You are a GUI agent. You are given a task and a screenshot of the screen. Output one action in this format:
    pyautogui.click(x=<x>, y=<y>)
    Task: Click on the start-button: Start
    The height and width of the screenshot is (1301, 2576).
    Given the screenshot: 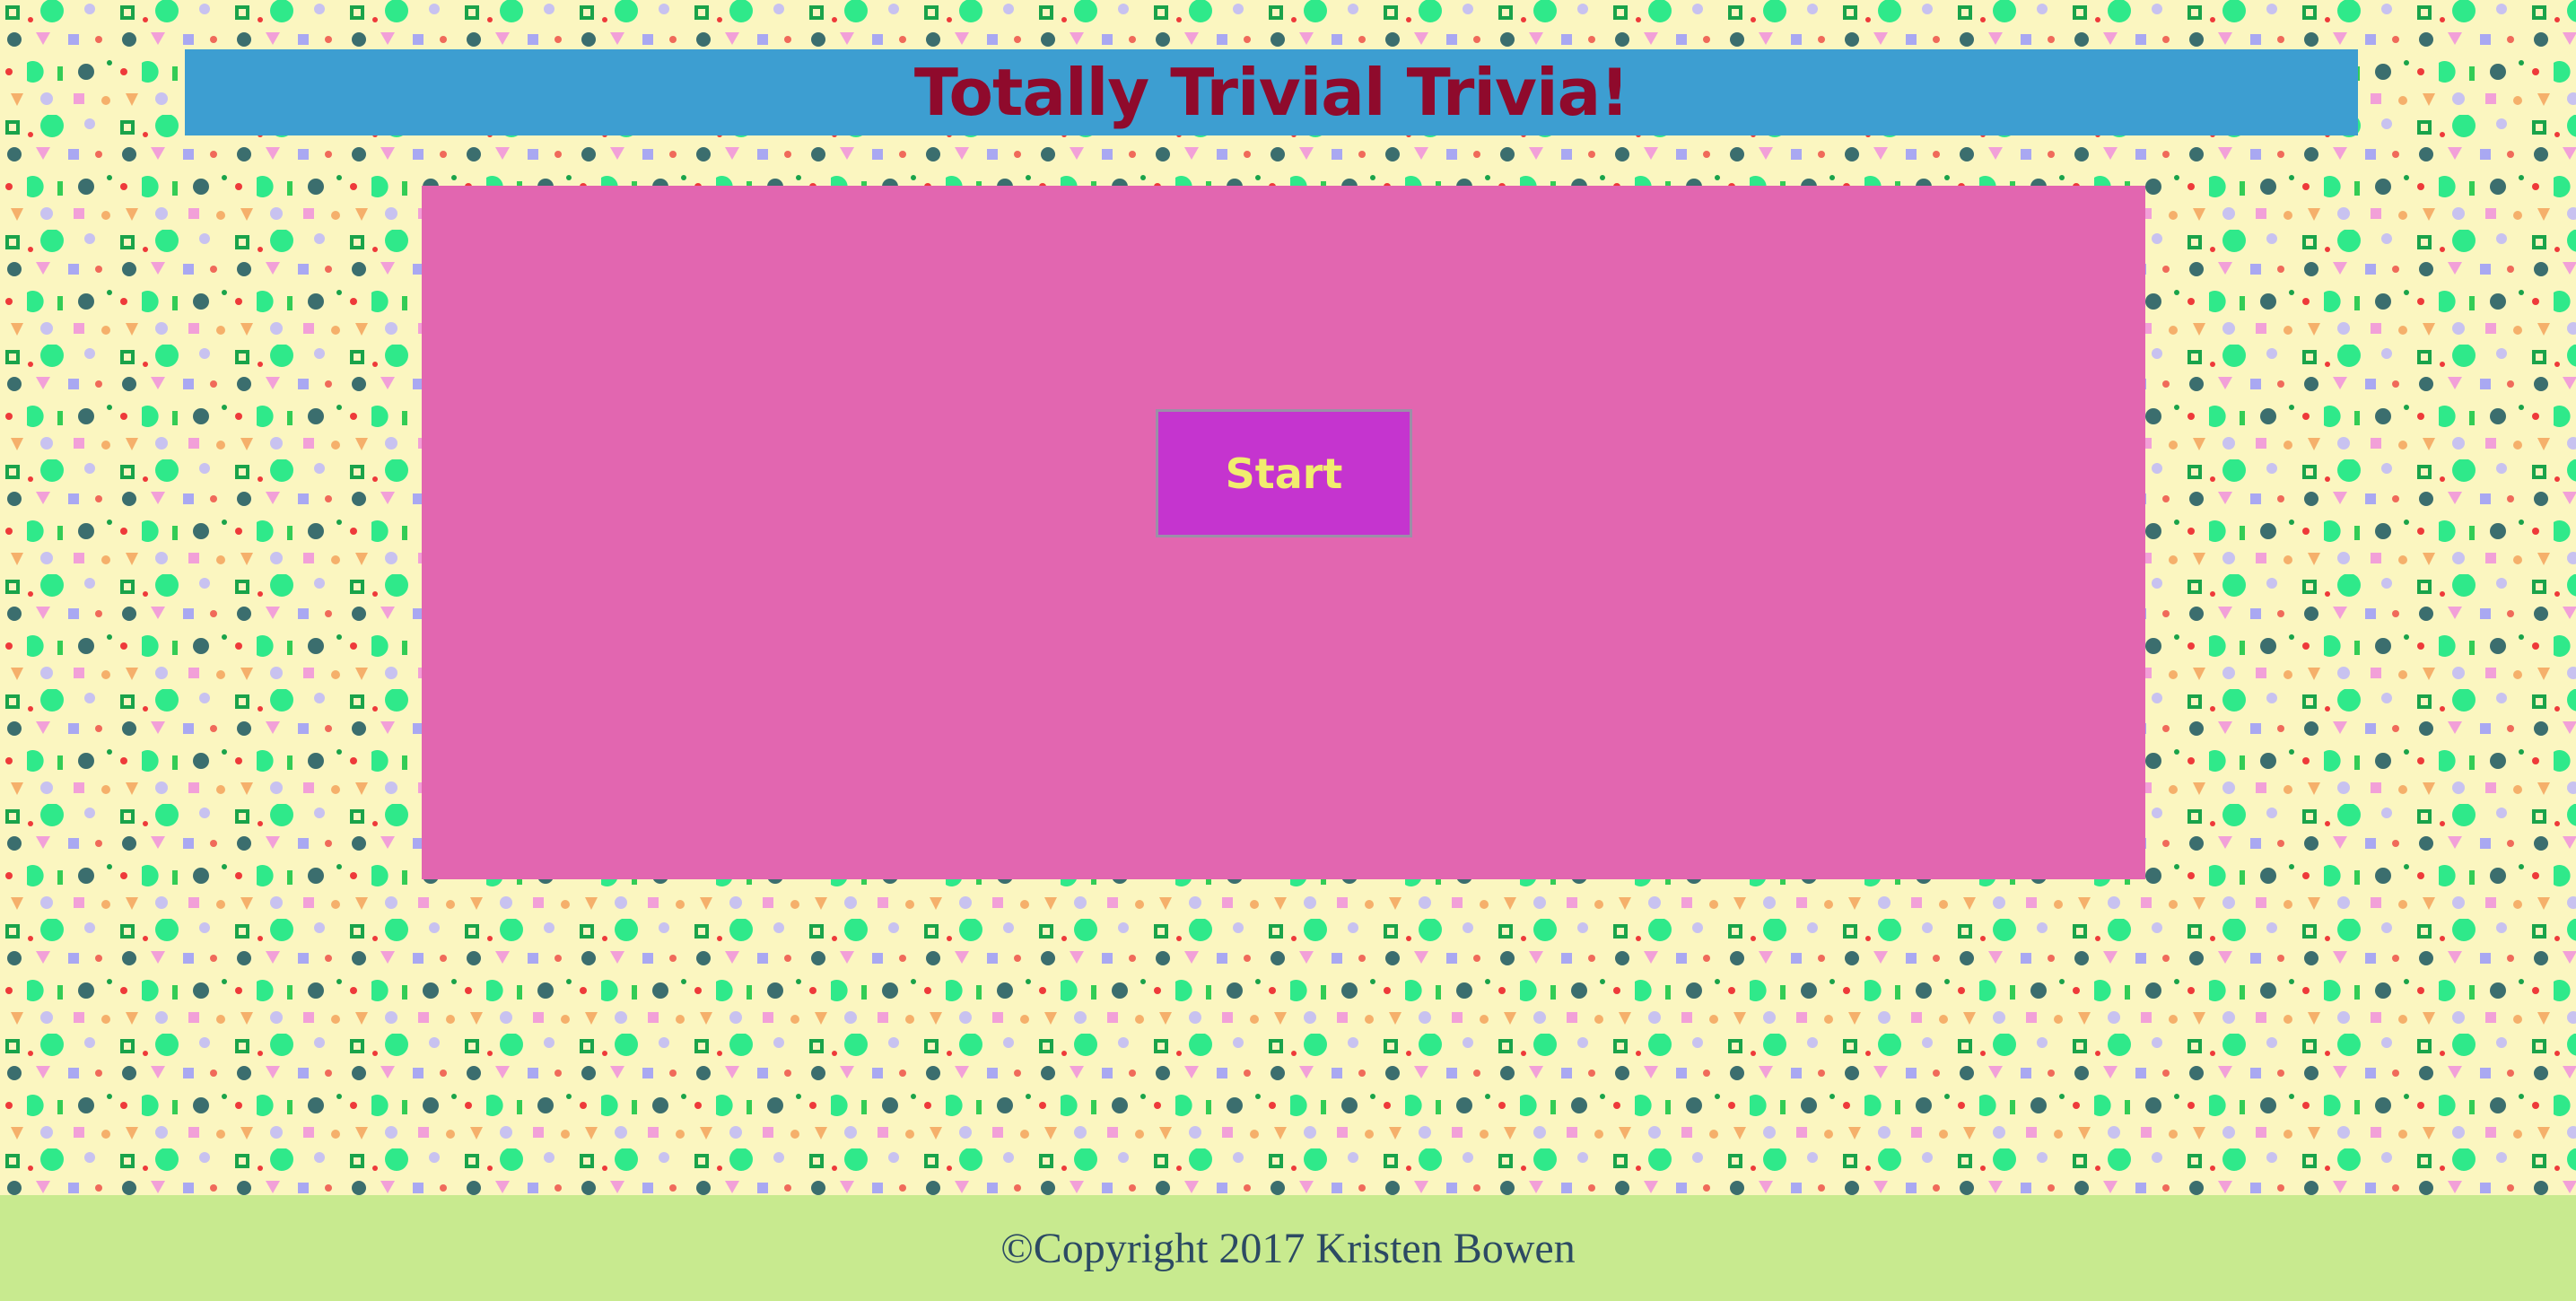 What is the action you would take?
    pyautogui.click(x=1284, y=473)
    